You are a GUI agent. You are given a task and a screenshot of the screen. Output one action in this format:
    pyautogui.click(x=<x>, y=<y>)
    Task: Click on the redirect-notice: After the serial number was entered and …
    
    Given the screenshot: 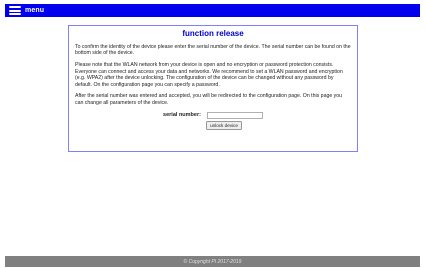 What is the action you would take?
    pyautogui.click(x=209, y=99)
    